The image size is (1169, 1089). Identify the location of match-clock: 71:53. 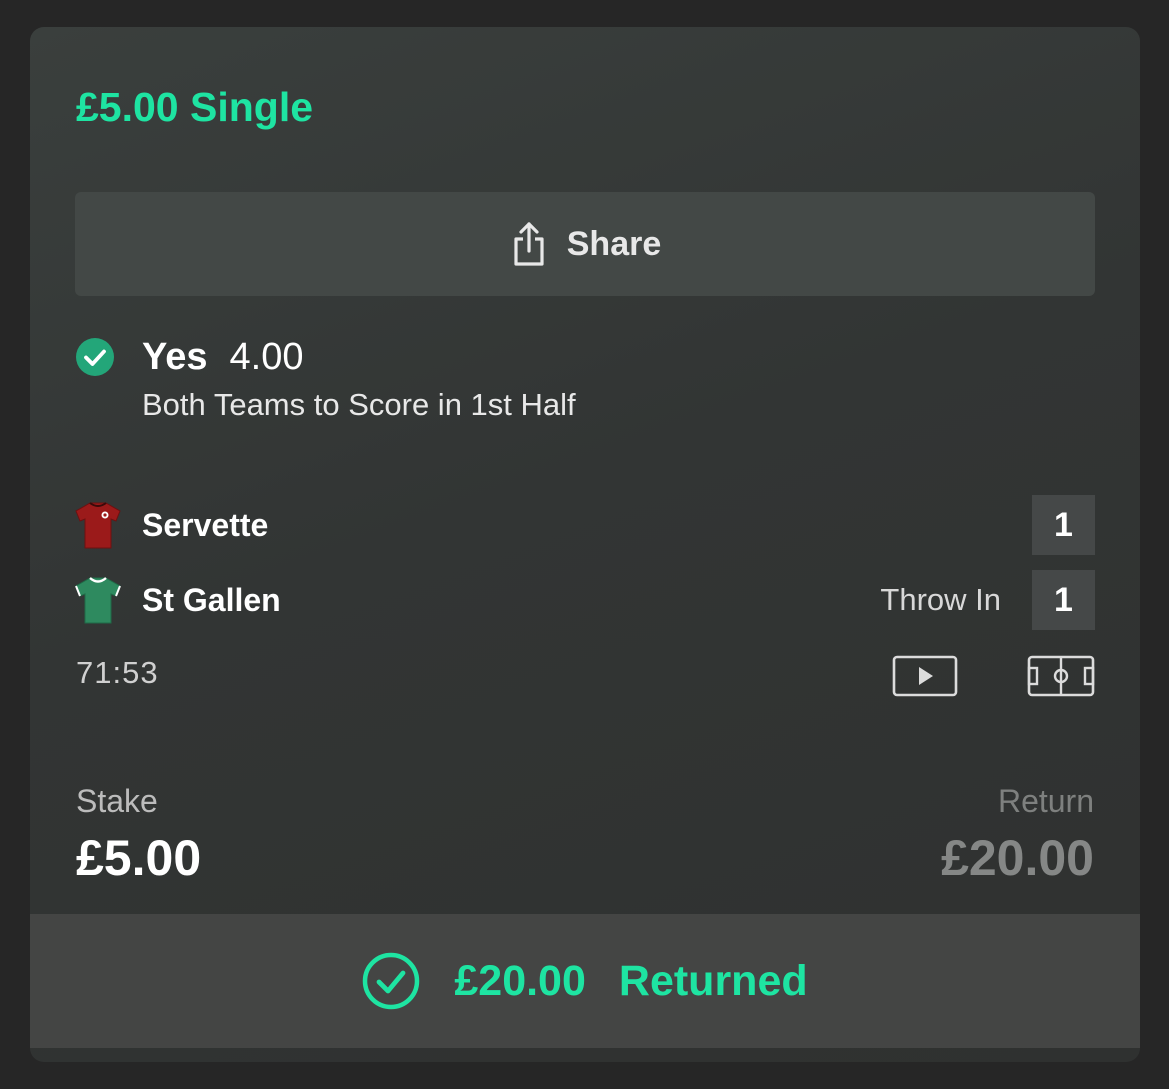
(117, 672).